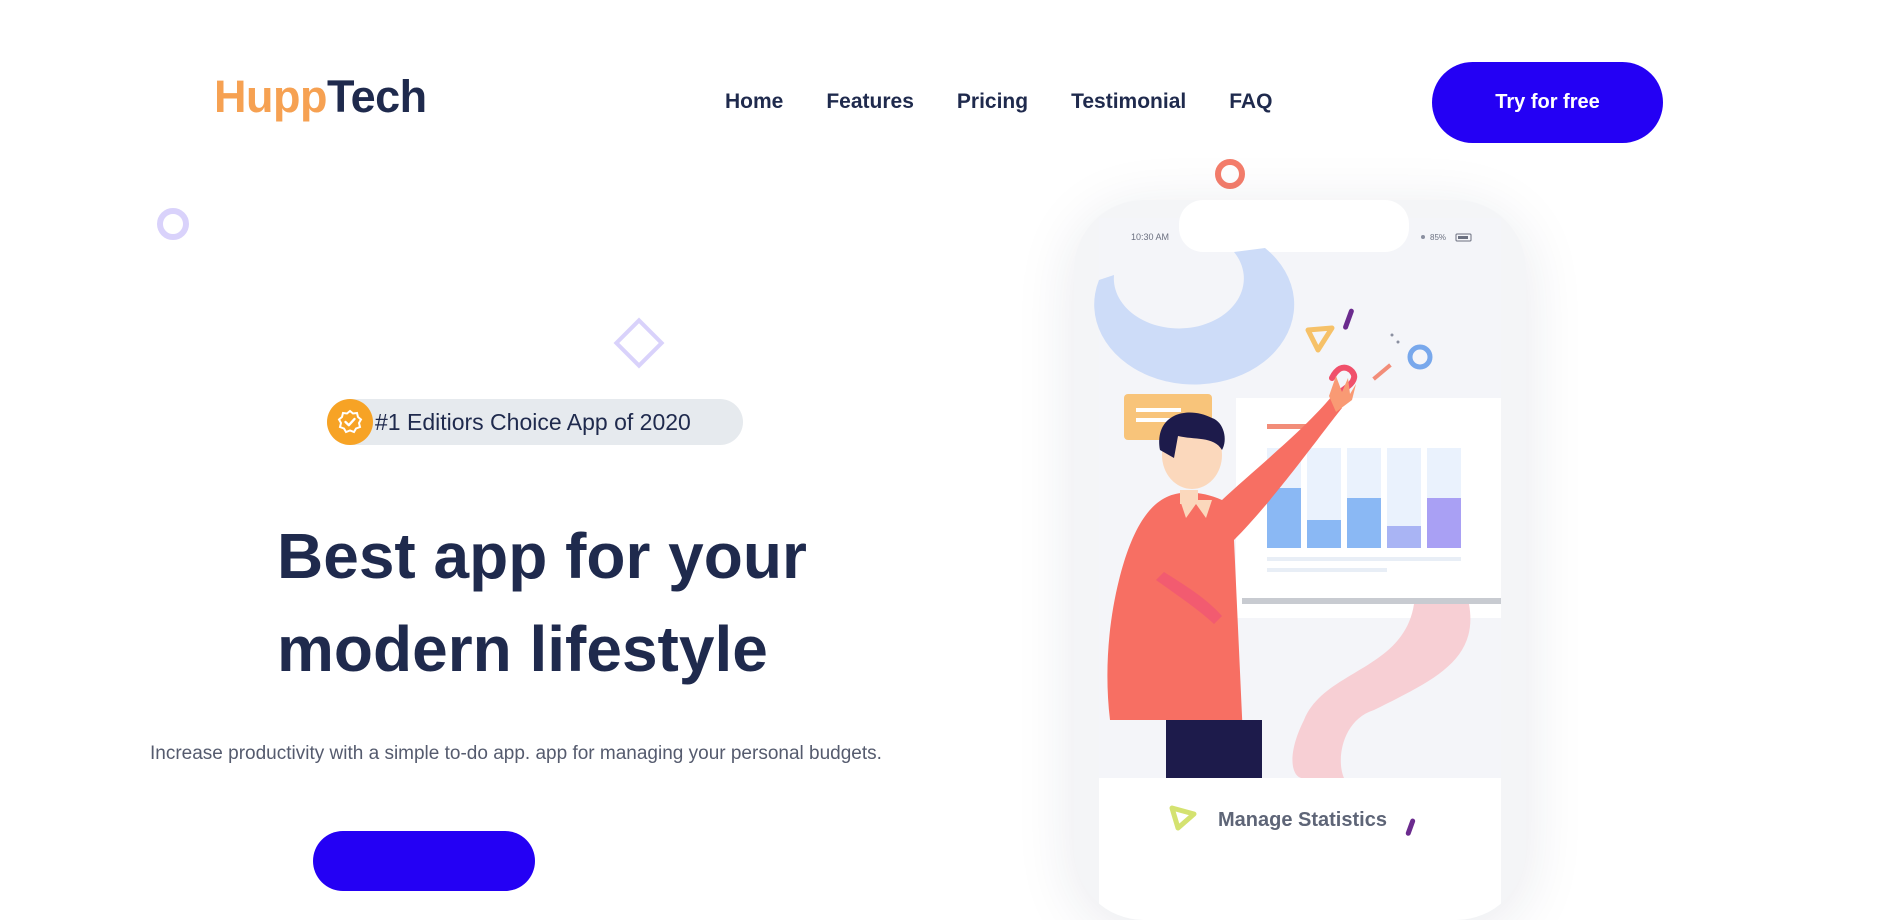 This screenshot has width=1895, height=920. What do you see at coordinates (542, 556) in the screenshot?
I see `hero-title-line-1: Best app for your` at bounding box center [542, 556].